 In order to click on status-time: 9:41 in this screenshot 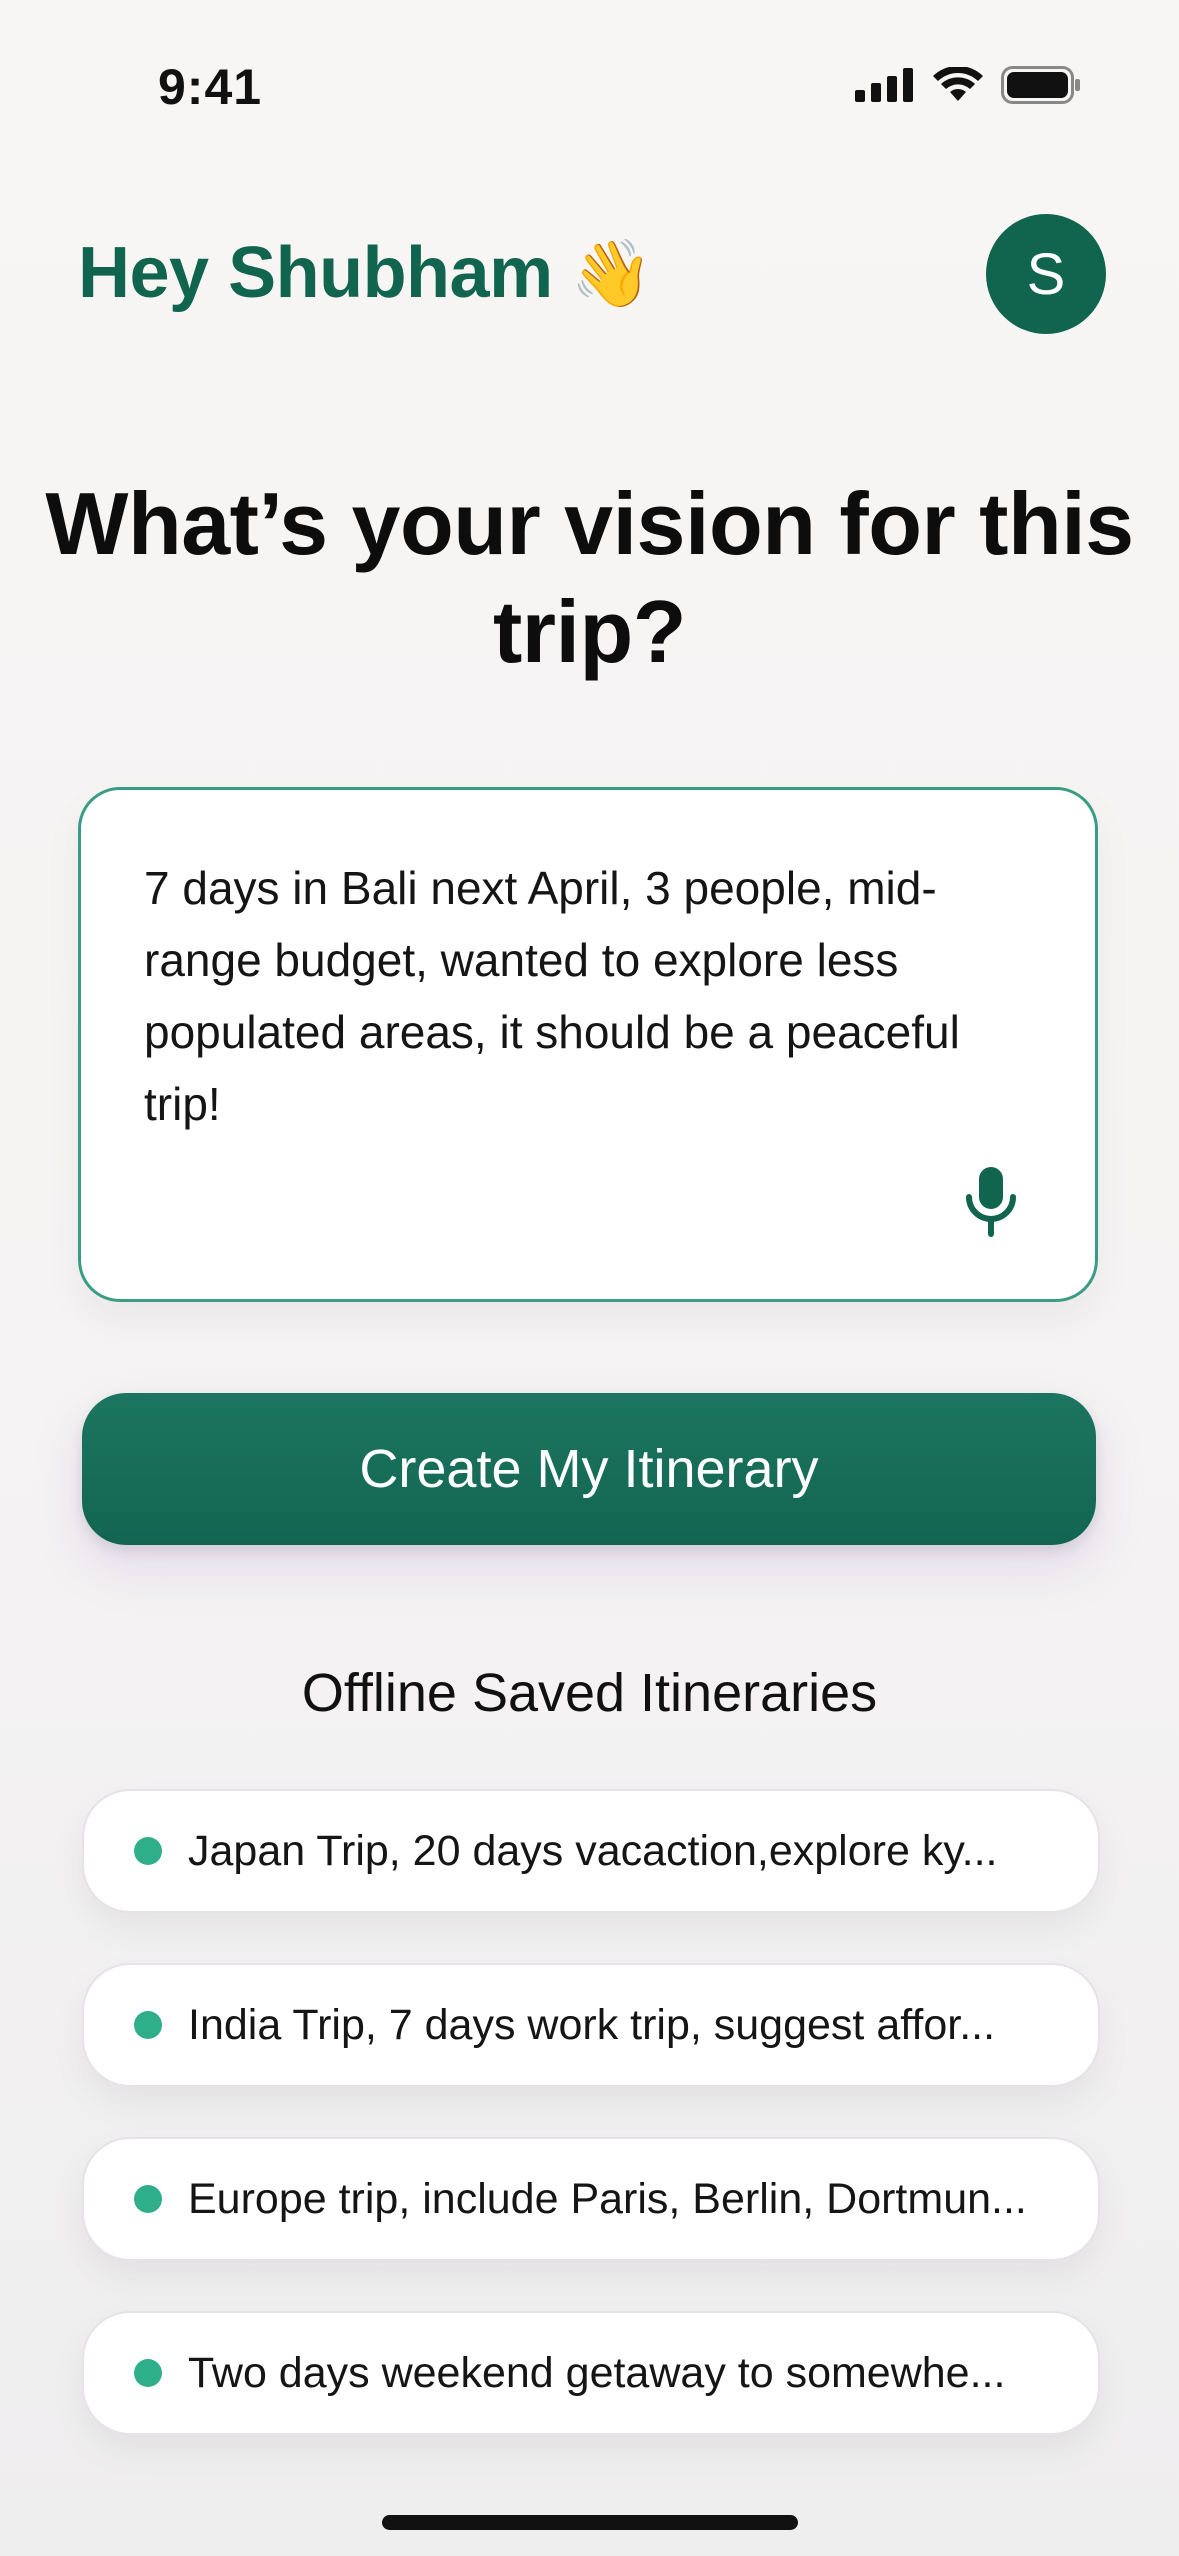, I will do `click(210, 87)`.